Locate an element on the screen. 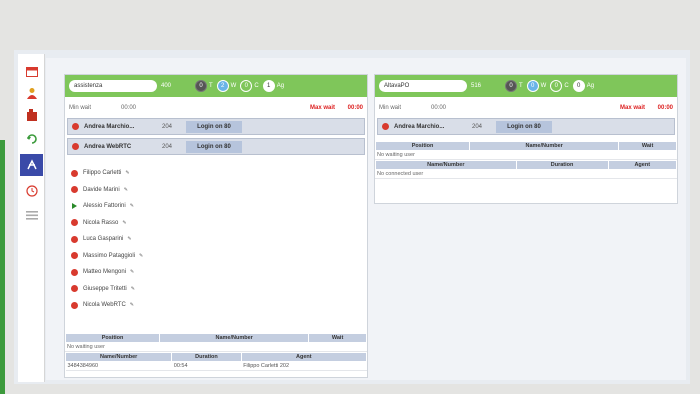  green-edge is located at coordinates (2, 267).